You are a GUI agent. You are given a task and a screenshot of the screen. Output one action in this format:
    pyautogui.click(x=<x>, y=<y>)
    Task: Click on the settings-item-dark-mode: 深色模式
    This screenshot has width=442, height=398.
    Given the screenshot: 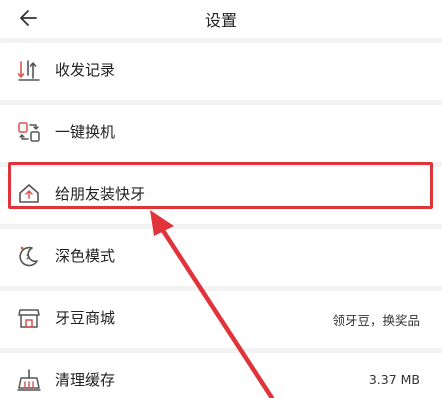 What is the action you would take?
    pyautogui.click(x=221, y=257)
    